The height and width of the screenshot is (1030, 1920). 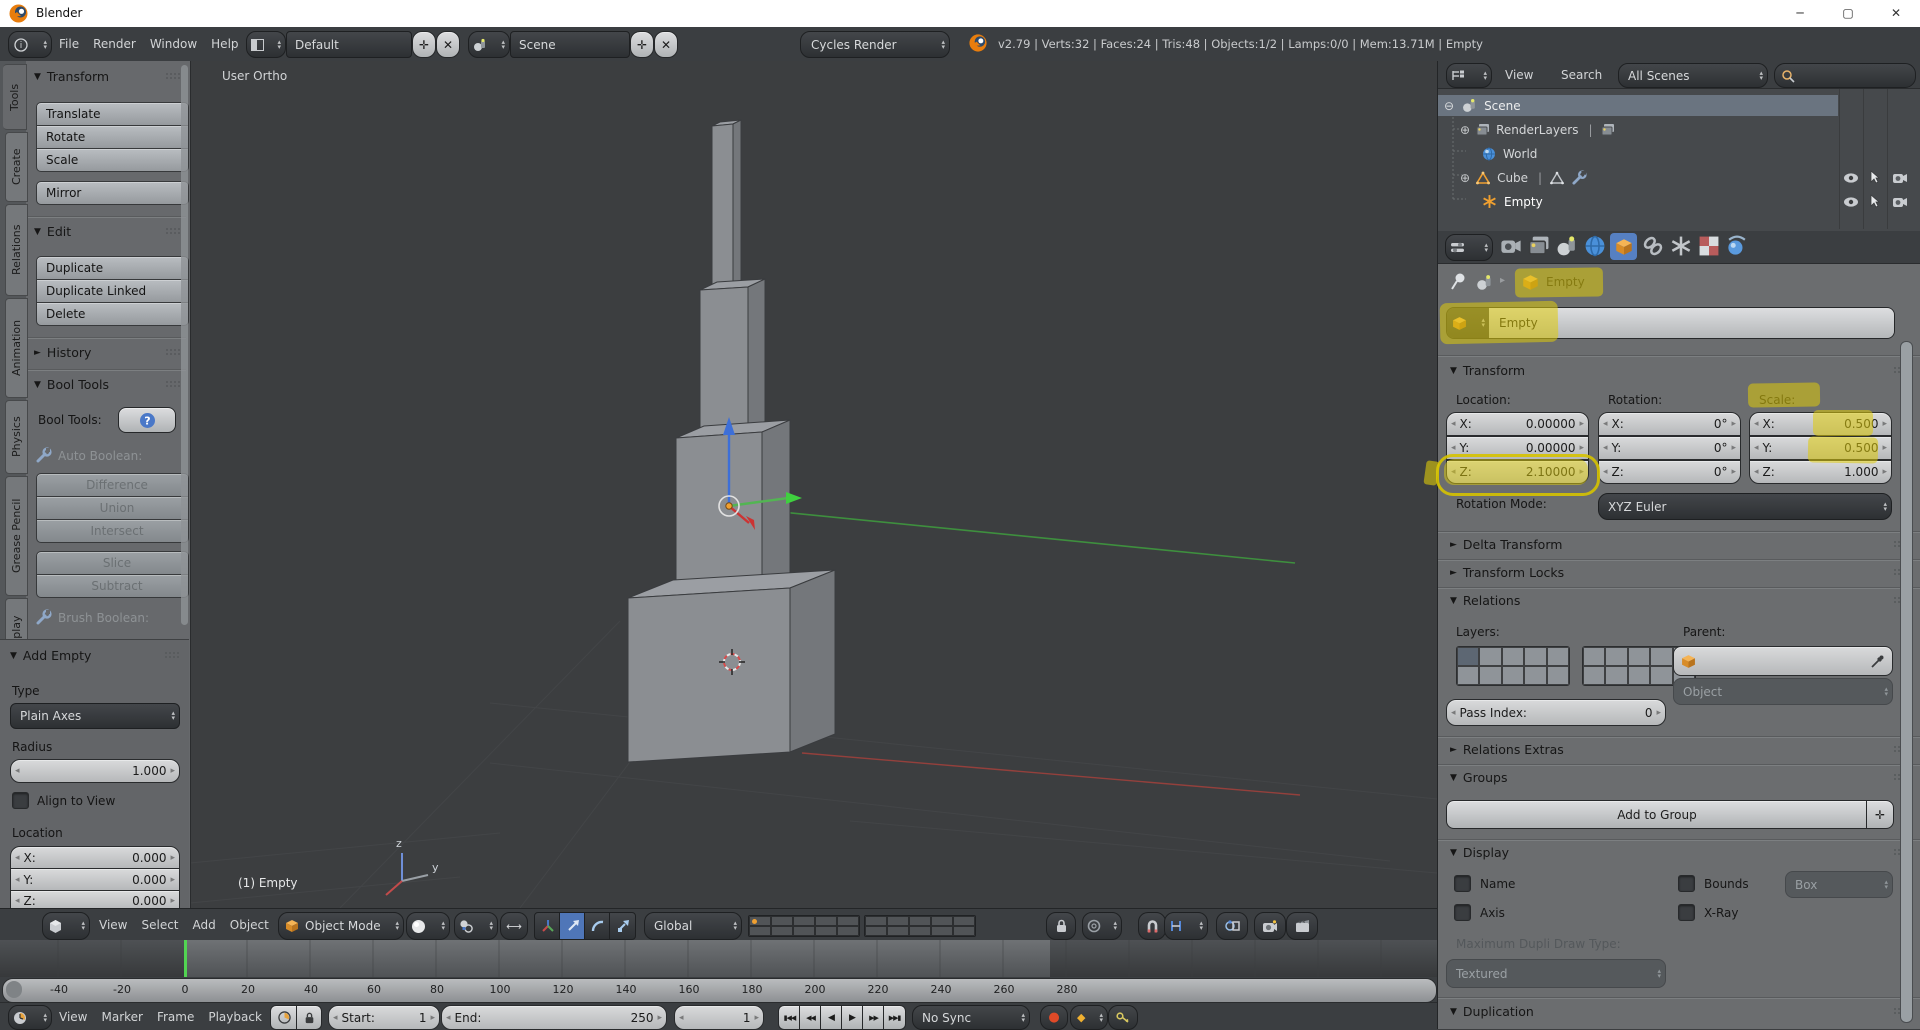 What do you see at coordinates (30, 1017) in the screenshot?
I see `timeline-editor-selector: ▴ ▾` at bounding box center [30, 1017].